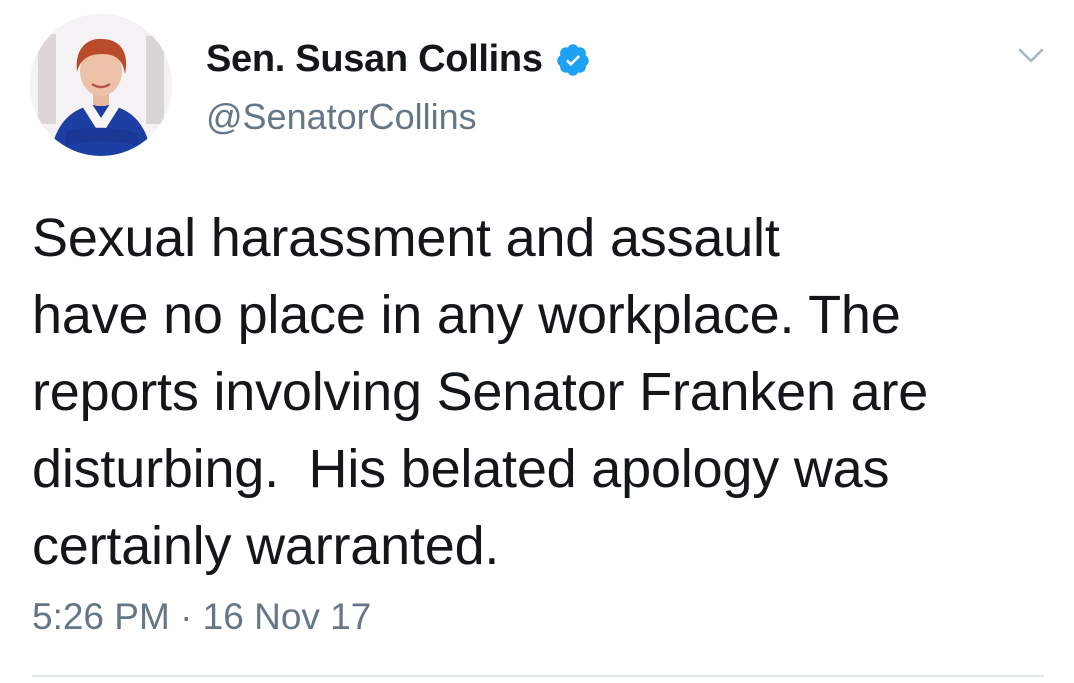 This screenshot has height=683, width=1074. Describe the element at coordinates (573, 60) in the screenshot. I see `verified-badge-icon` at that location.